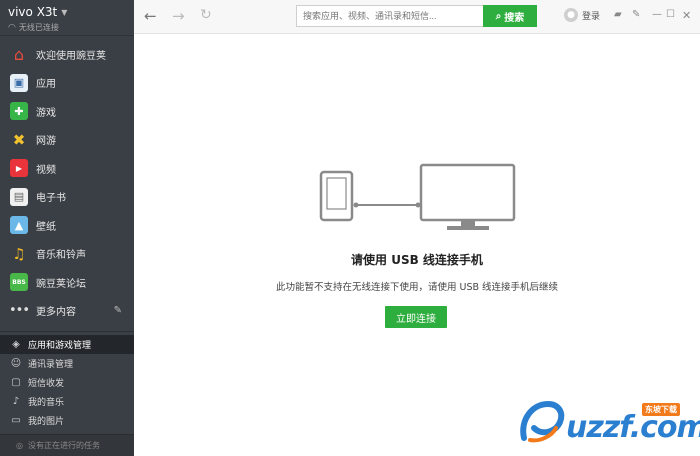 This screenshot has width=700, height=456. I want to click on device-status: ◠ 无线已连接, so click(67, 27).